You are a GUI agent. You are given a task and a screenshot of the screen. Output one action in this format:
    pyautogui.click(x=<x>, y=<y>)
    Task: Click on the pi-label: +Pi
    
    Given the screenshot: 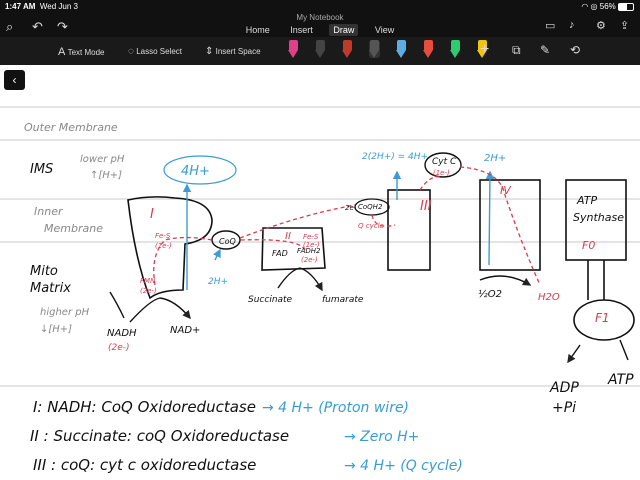 What is the action you would take?
    pyautogui.click(x=564, y=408)
    